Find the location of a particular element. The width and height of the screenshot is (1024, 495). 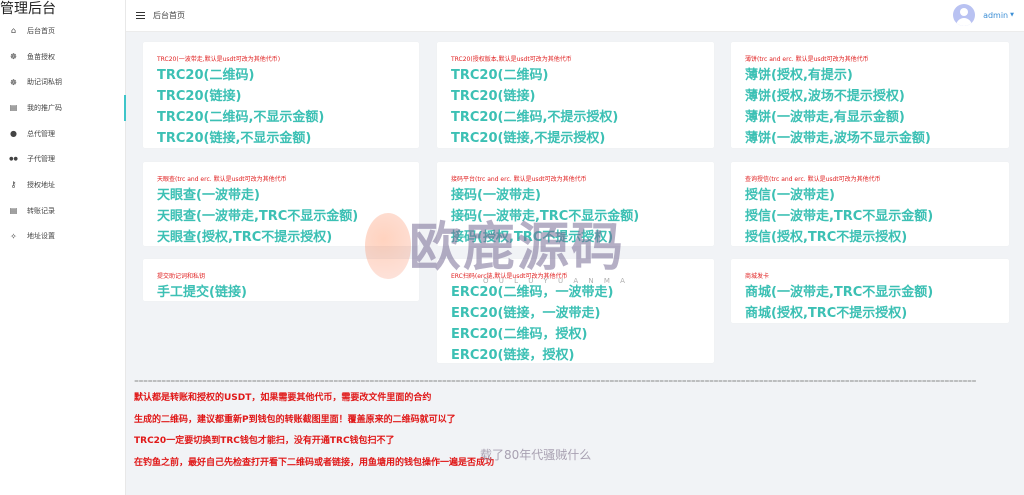

link-erc20-qr-transfer: ERC20(二维码，一波带走) is located at coordinates (582, 292).